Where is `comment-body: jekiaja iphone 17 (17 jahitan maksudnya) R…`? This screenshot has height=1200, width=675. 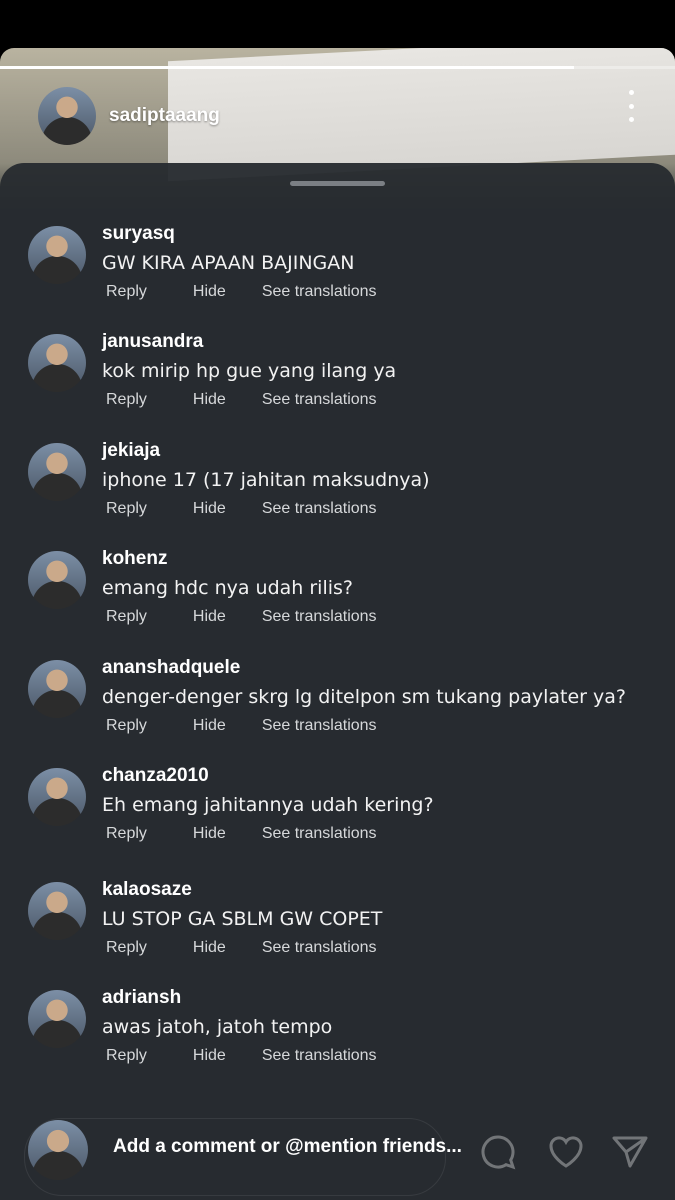 comment-body: jekiaja iphone 17 (17 jahitan maksudnya) R… is located at coordinates (266, 478).